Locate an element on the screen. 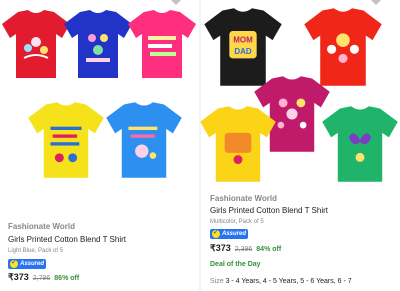 Image resolution: width=400 pixels, height=291 pixels. tshirt-sky-blue is located at coordinates (144, 140).